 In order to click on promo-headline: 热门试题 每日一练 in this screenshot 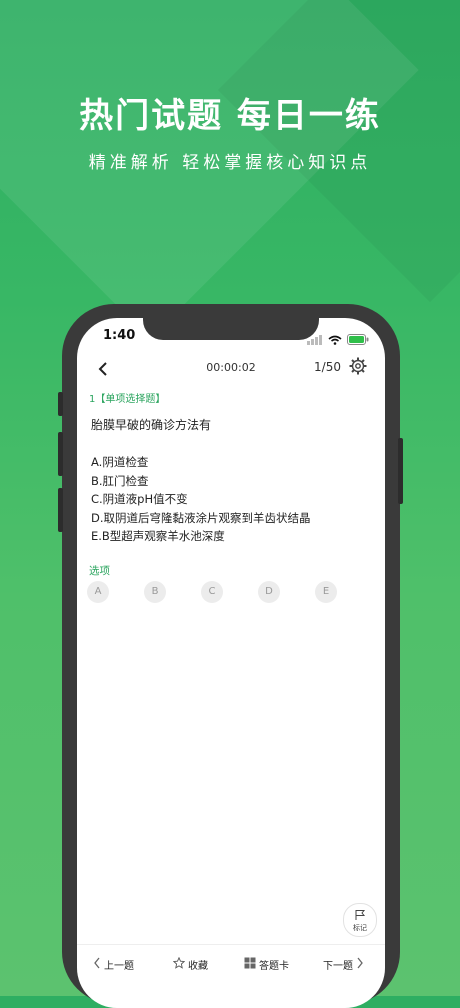, I will do `click(230, 116)`.